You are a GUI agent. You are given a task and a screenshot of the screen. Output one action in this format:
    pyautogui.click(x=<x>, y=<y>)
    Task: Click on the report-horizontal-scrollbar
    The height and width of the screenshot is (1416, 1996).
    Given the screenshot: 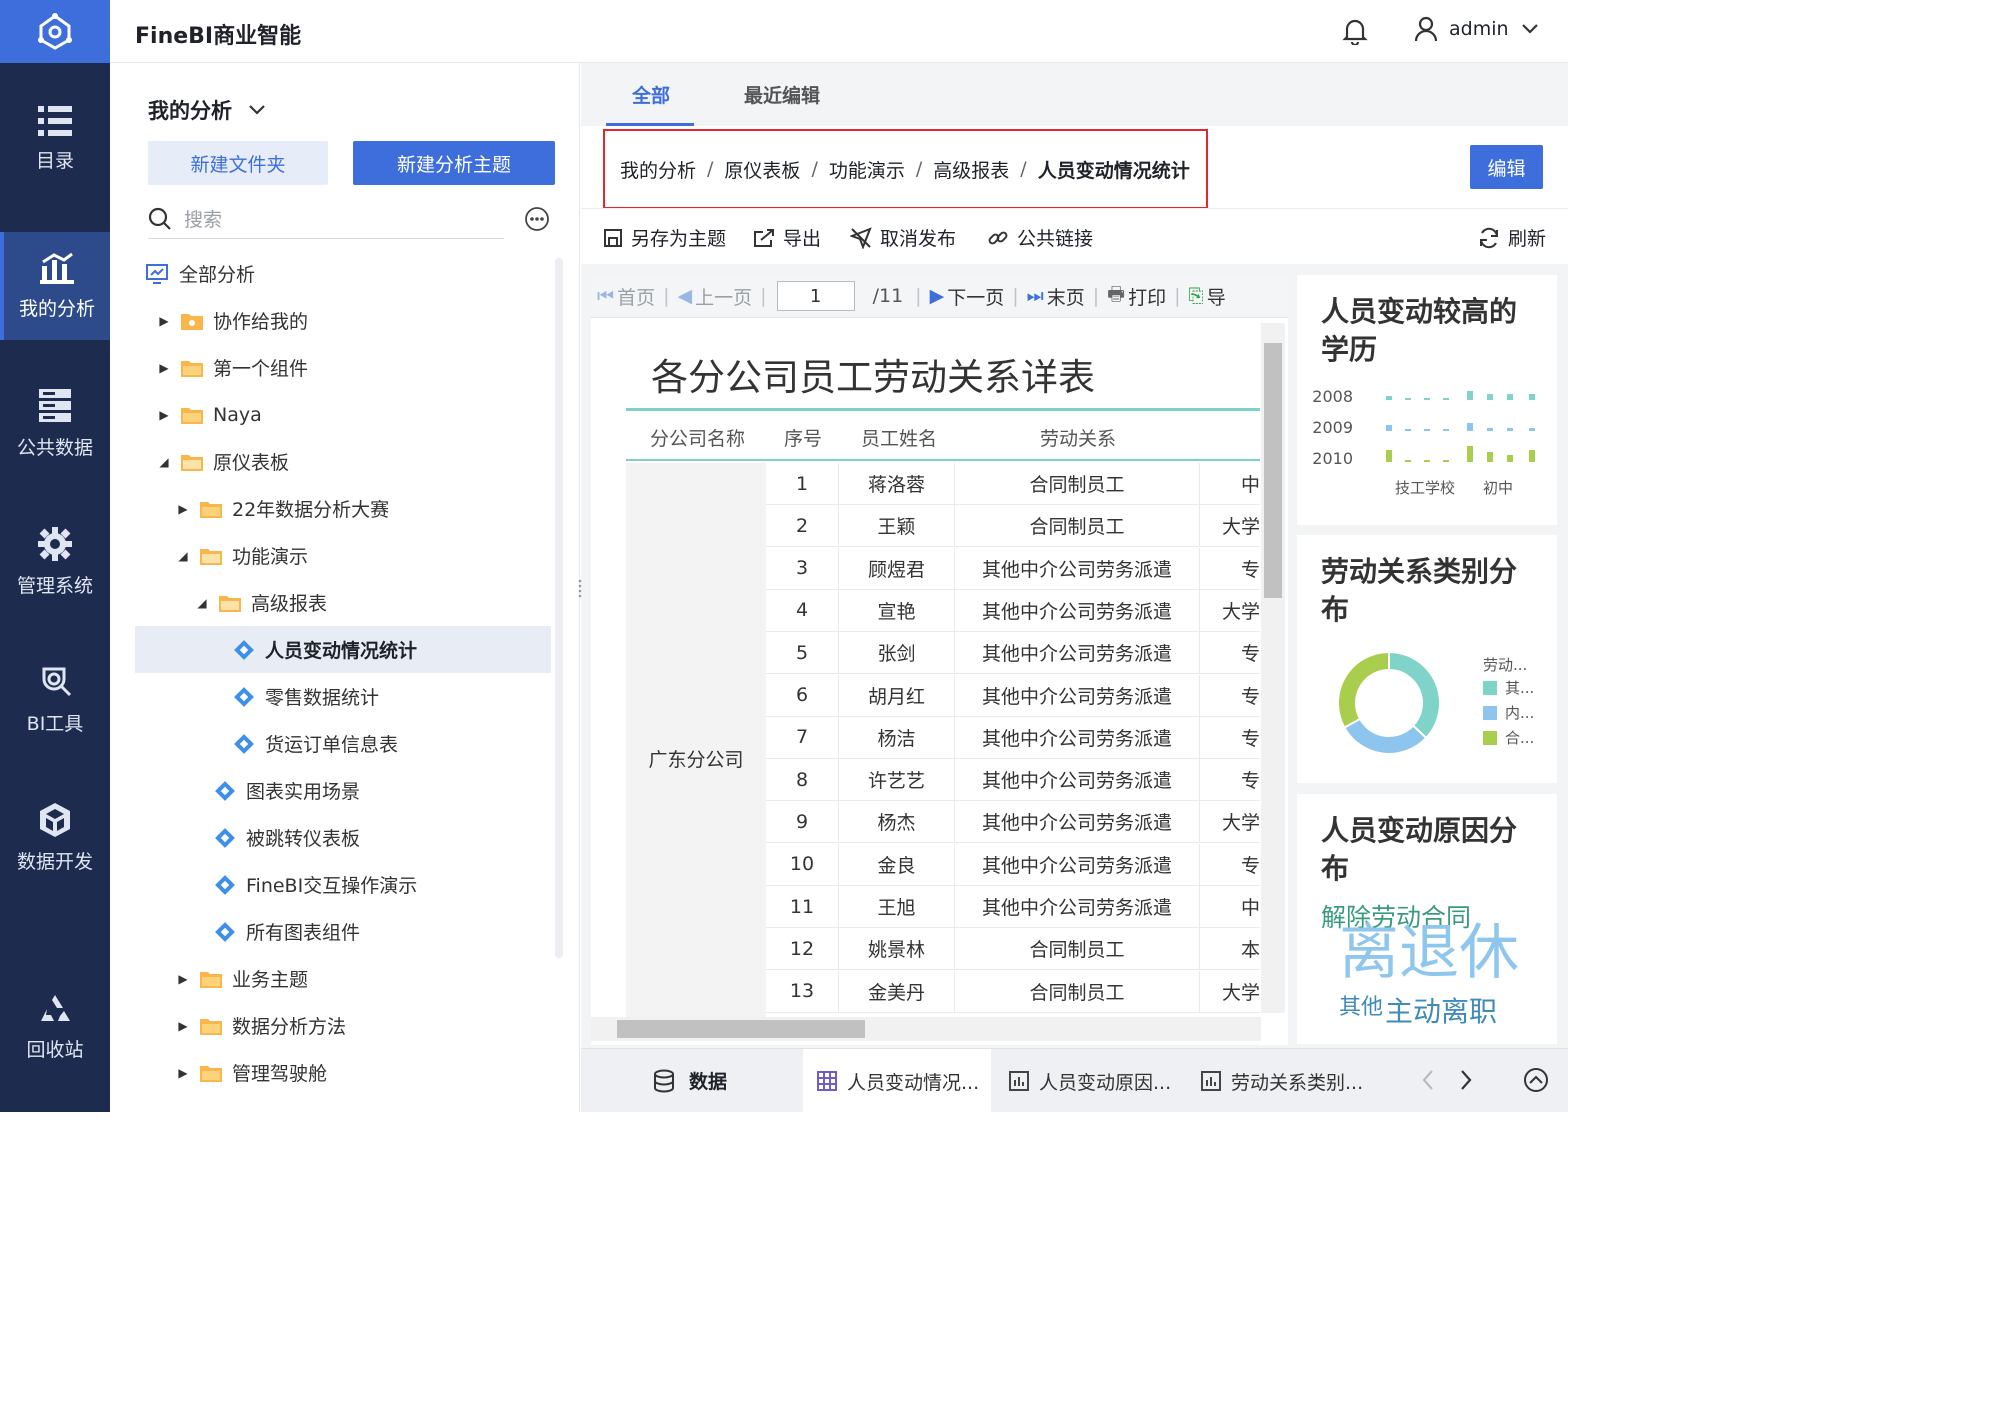 What is the action you would take?
    pyautogui.click(x=926, y=1029)
    